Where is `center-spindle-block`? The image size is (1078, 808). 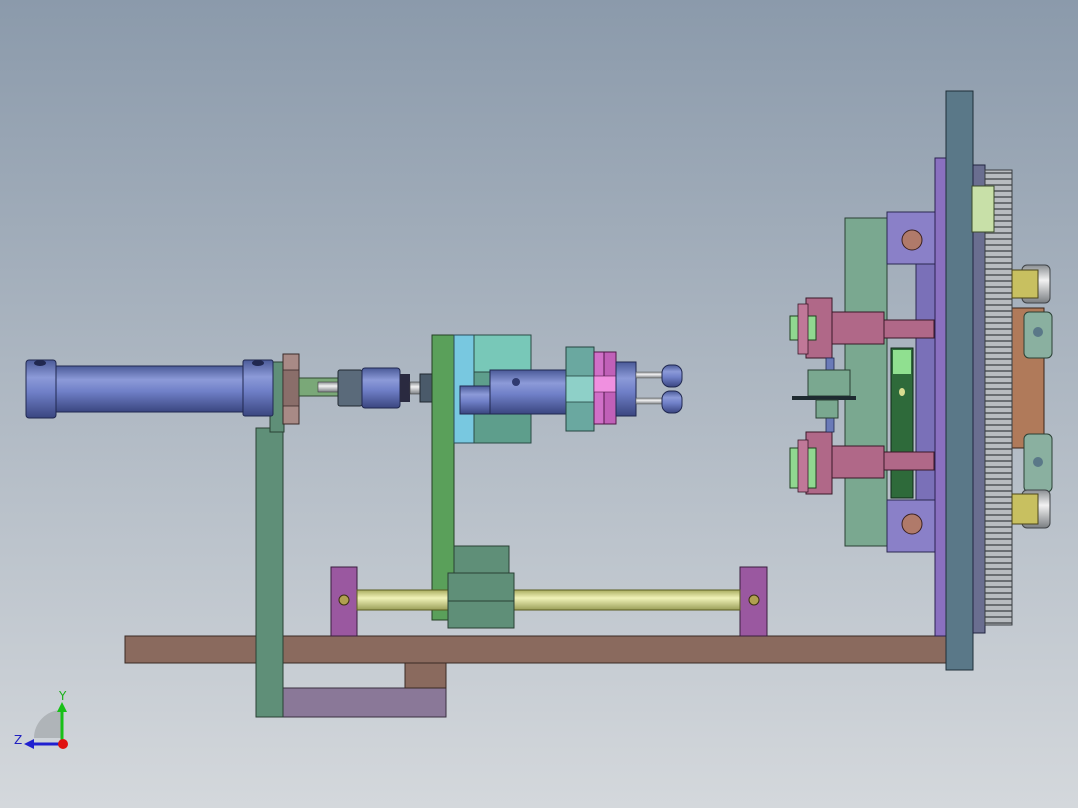 center-spindle-block is located at coordinates (829, 383).